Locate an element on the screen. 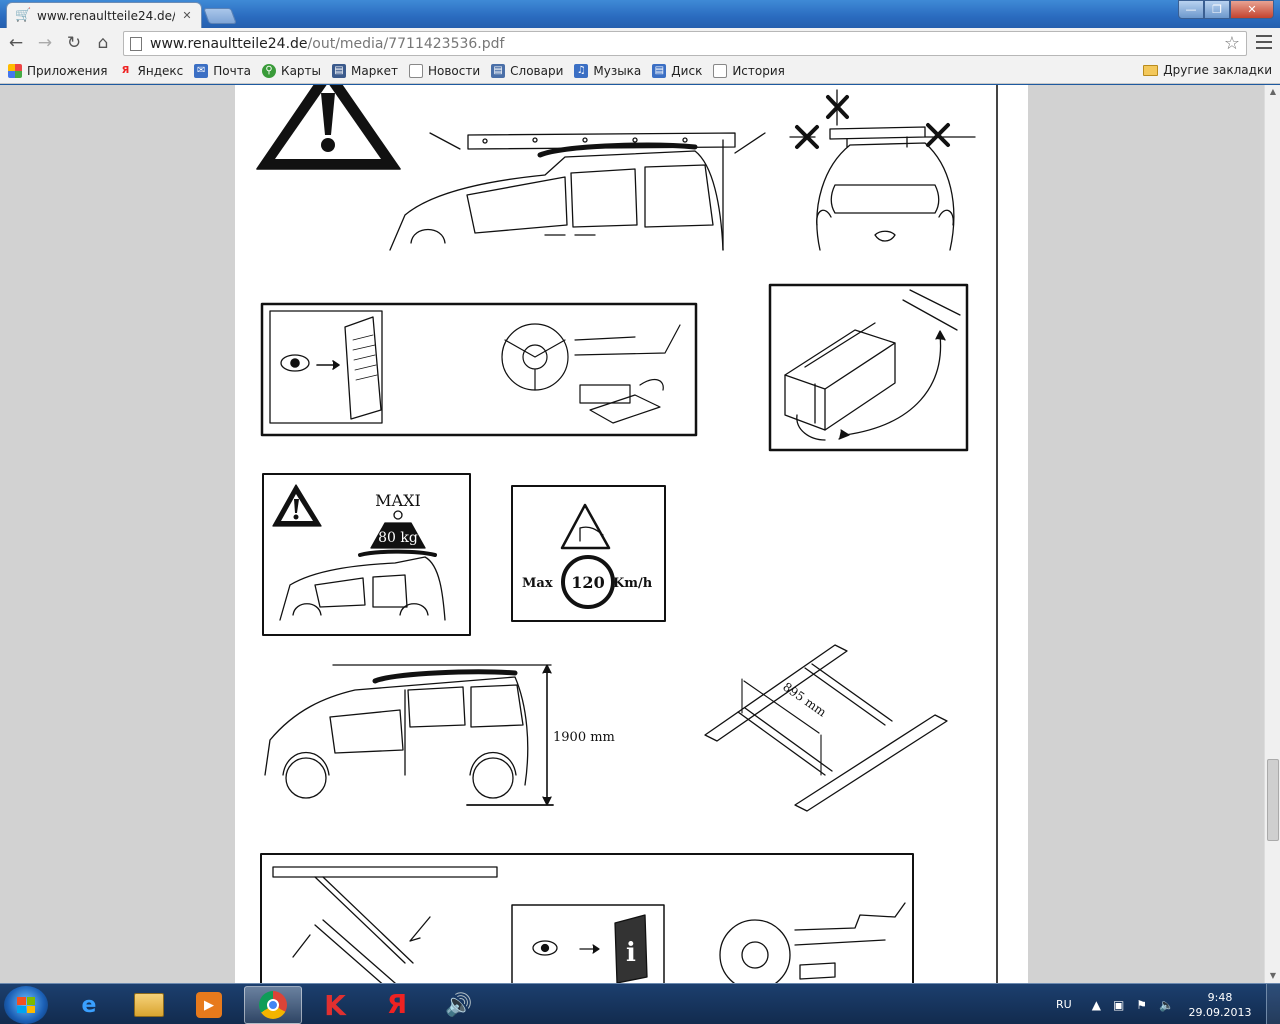 This screenshot has height=1024, width=1280. new-tab-button is located at coordinates (220, 16).